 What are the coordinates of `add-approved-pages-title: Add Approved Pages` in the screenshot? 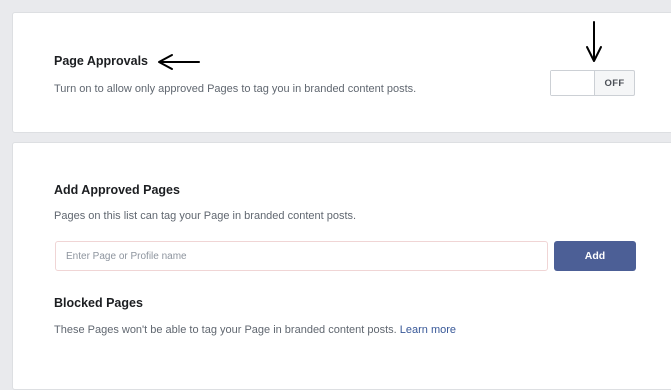 It's located at (117, 190).